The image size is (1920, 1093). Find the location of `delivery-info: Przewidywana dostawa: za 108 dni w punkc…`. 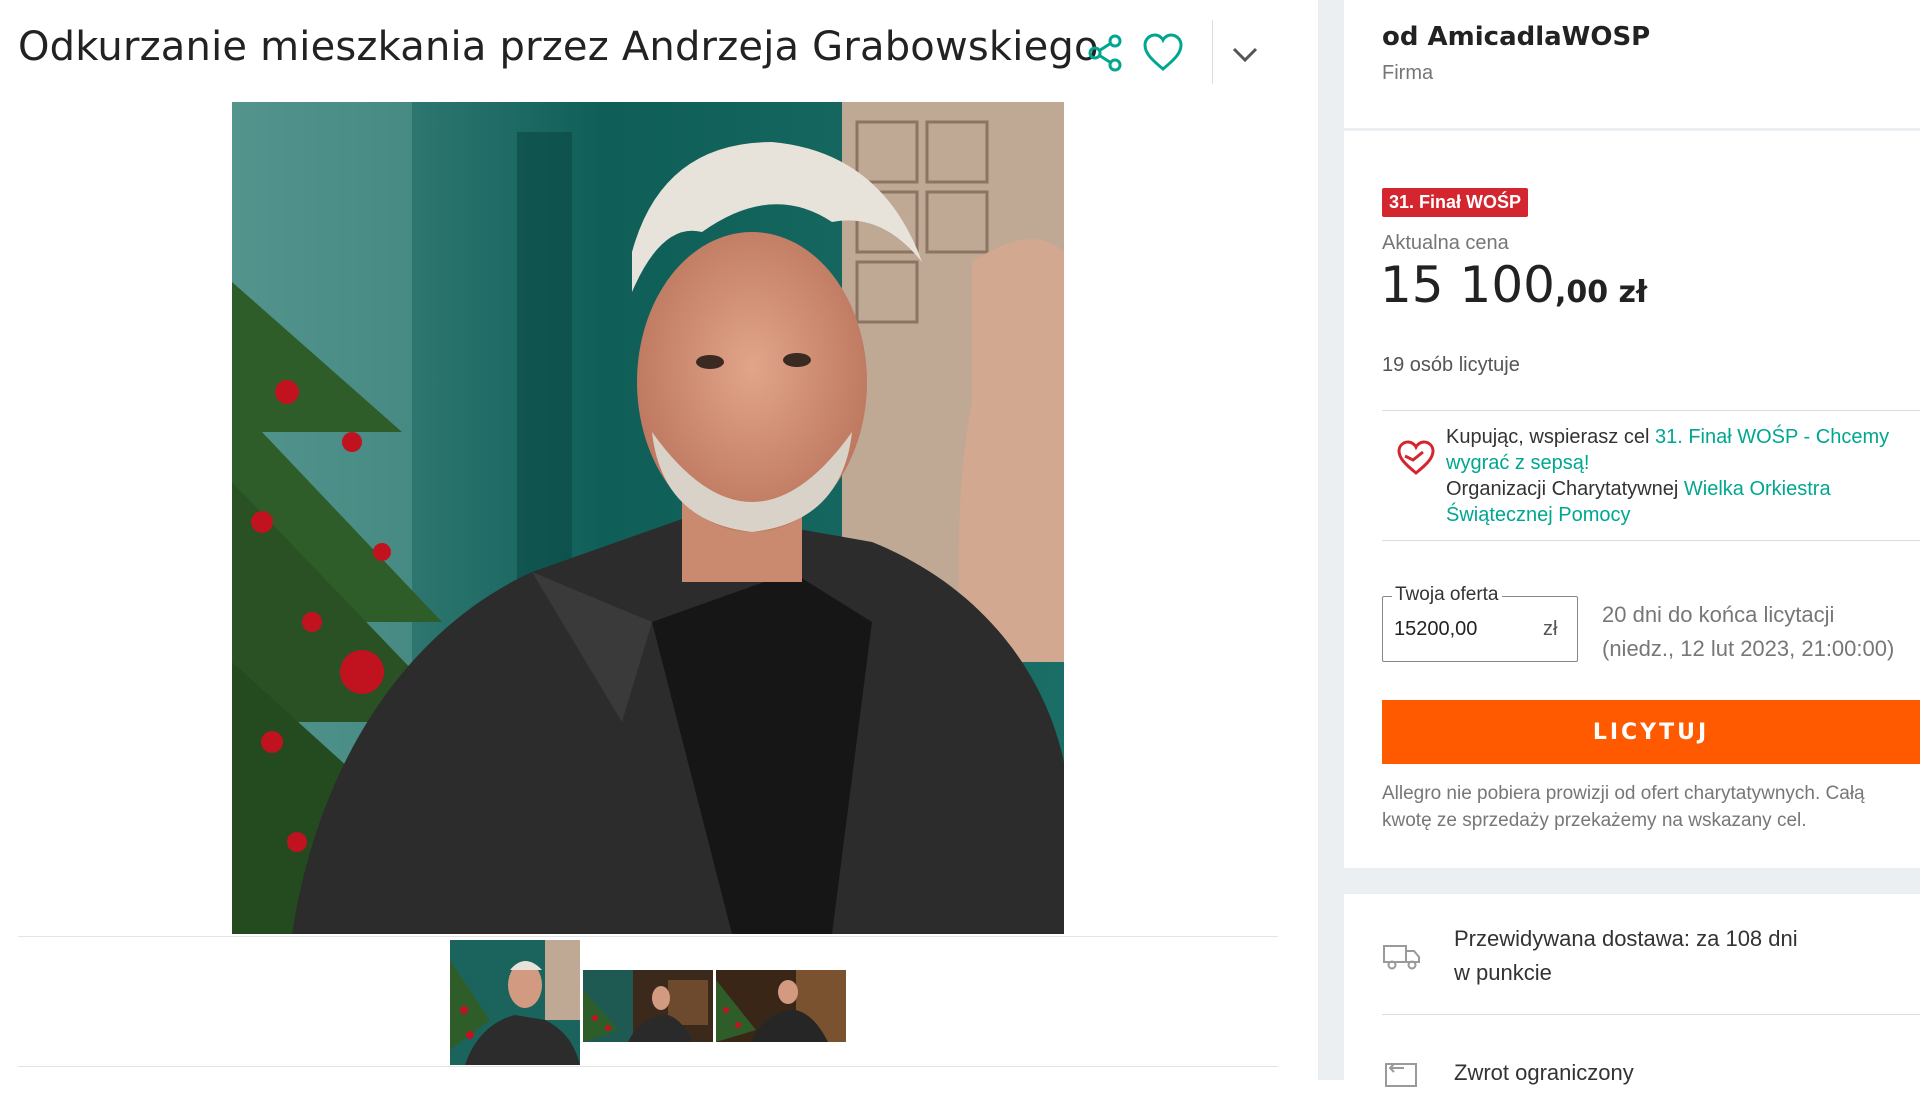

delivery-info: Przewidywana dostawa: za 108 dni w punkc… is located at coordinates (1626, 956).